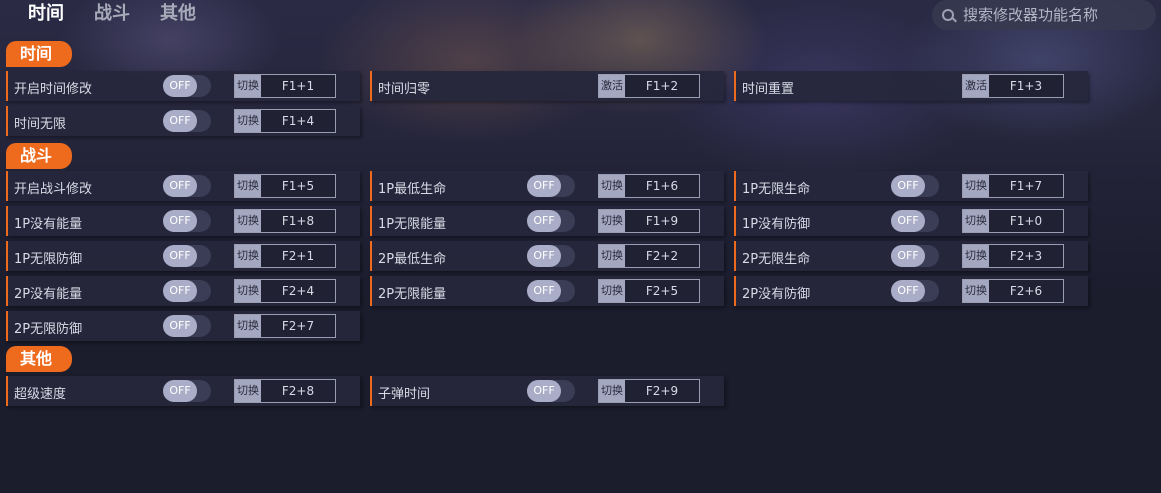 Image resolution: width=1161 pixels, height=493 pixels. I want to click on cheat-row: 1P无限能量 OFF 切换 F1+9, so click(547, 221).